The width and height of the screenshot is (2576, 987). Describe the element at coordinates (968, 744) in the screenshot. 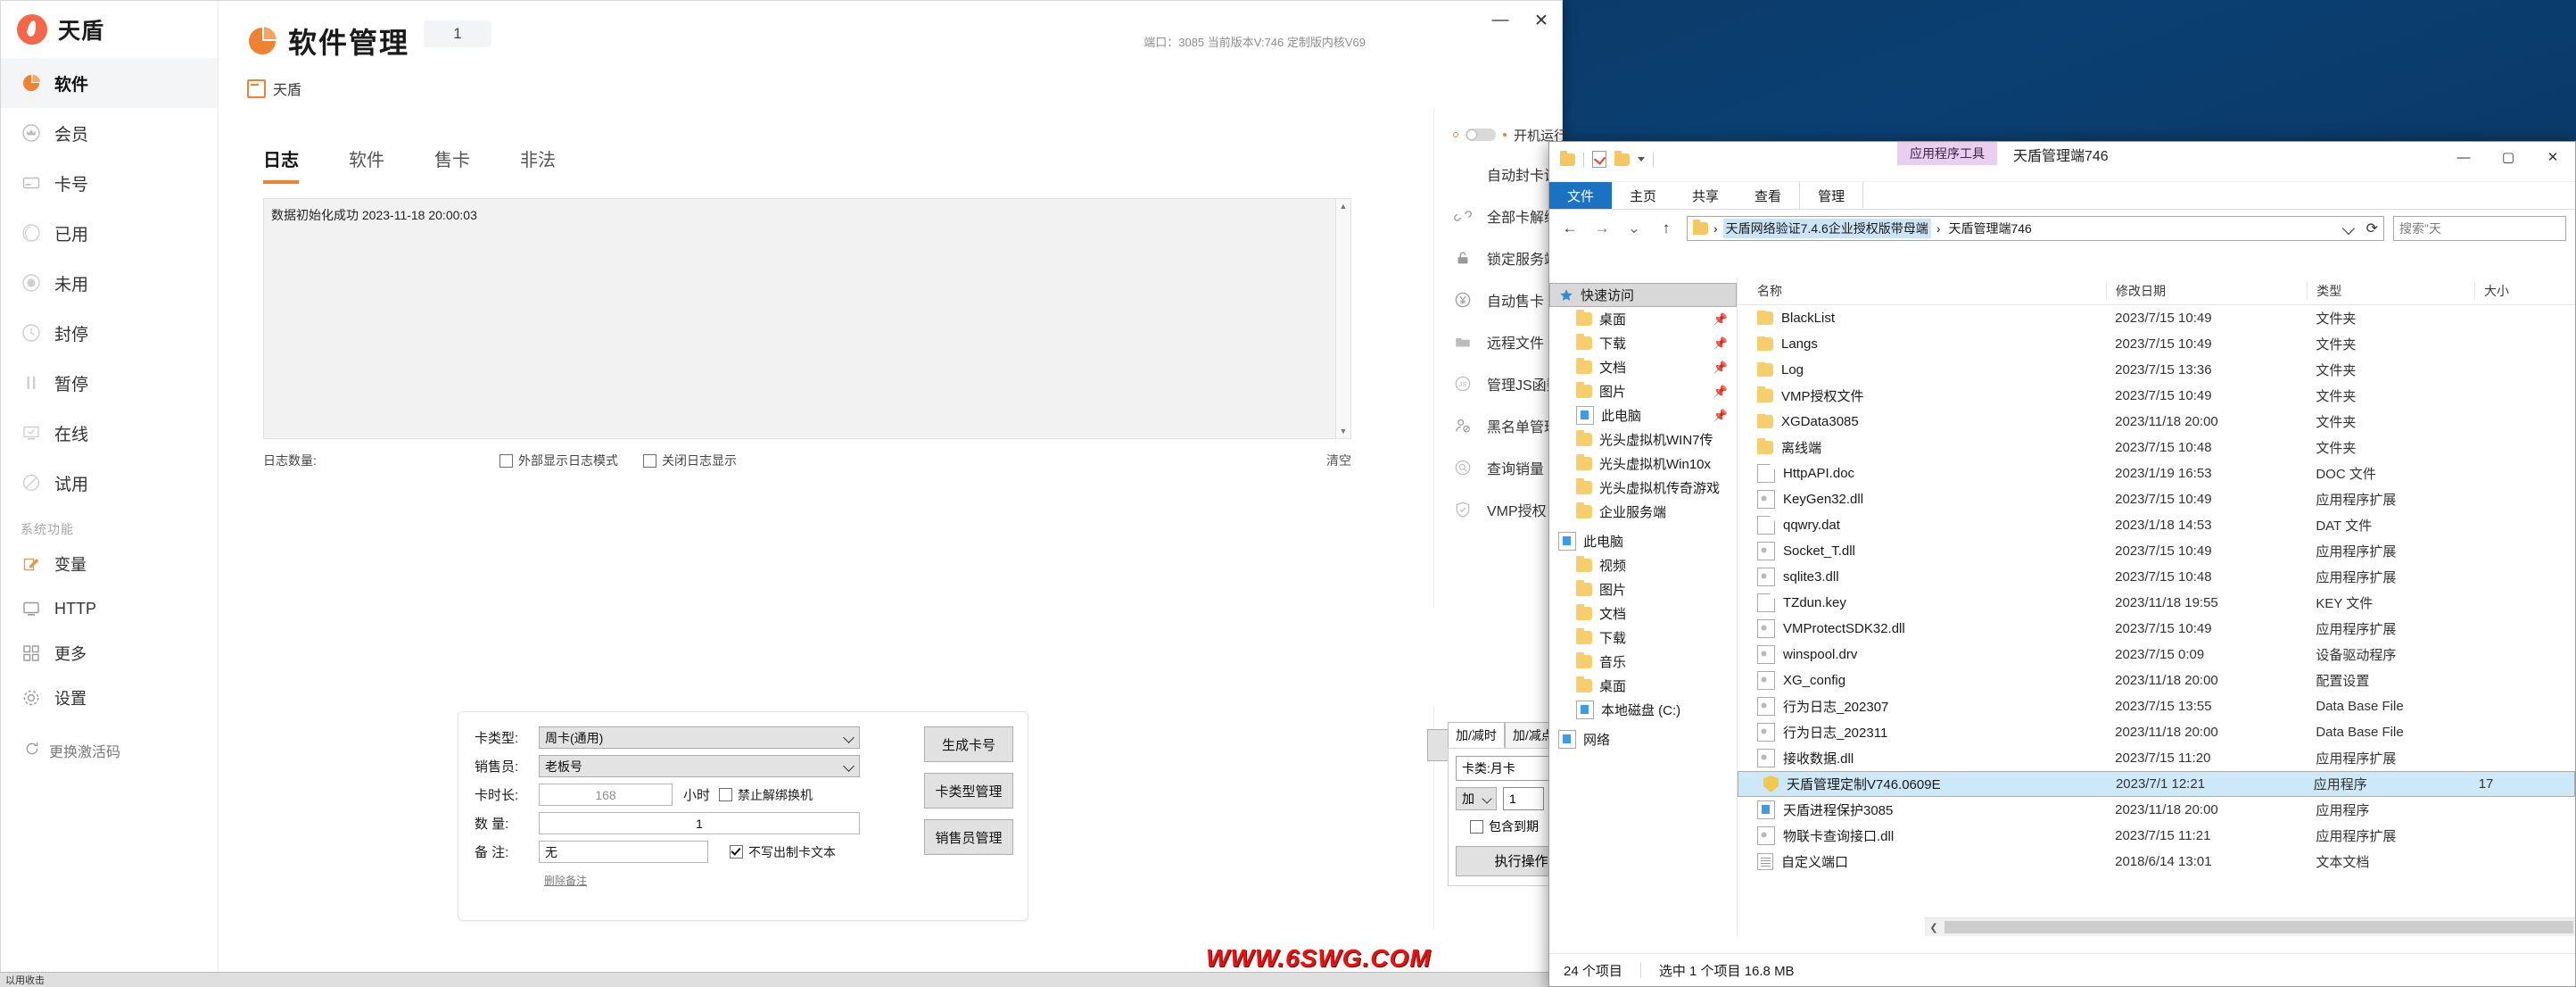

I see `generate-card-button: 生成卡号` at that location.